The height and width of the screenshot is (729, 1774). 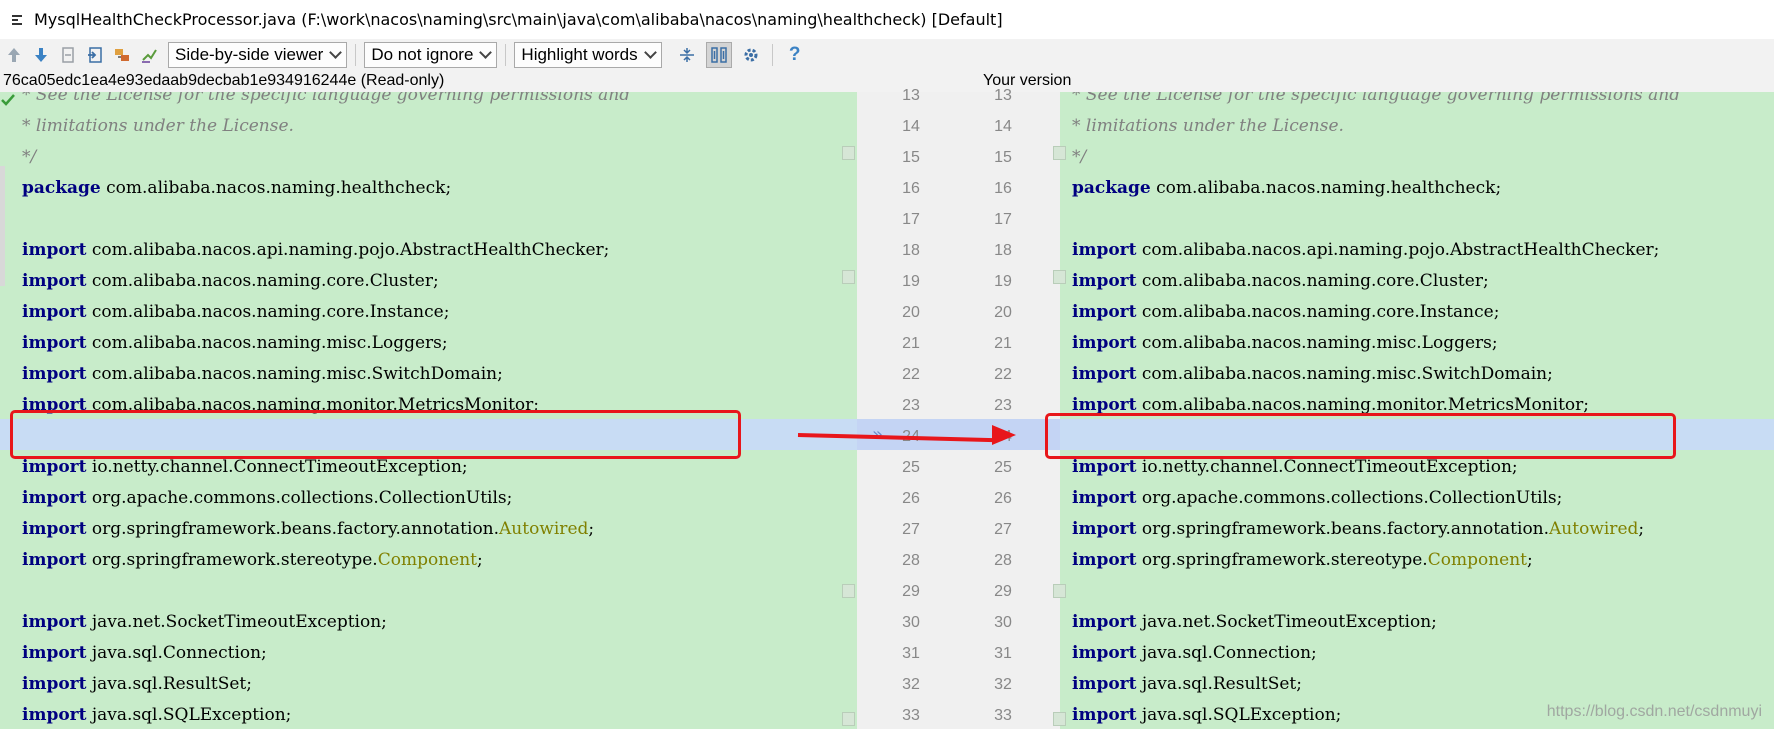 What do you see at coordinates (687, 55) in the screenshot?
I see `collapse-unchanged-icon` at bounding box center [687, 55].